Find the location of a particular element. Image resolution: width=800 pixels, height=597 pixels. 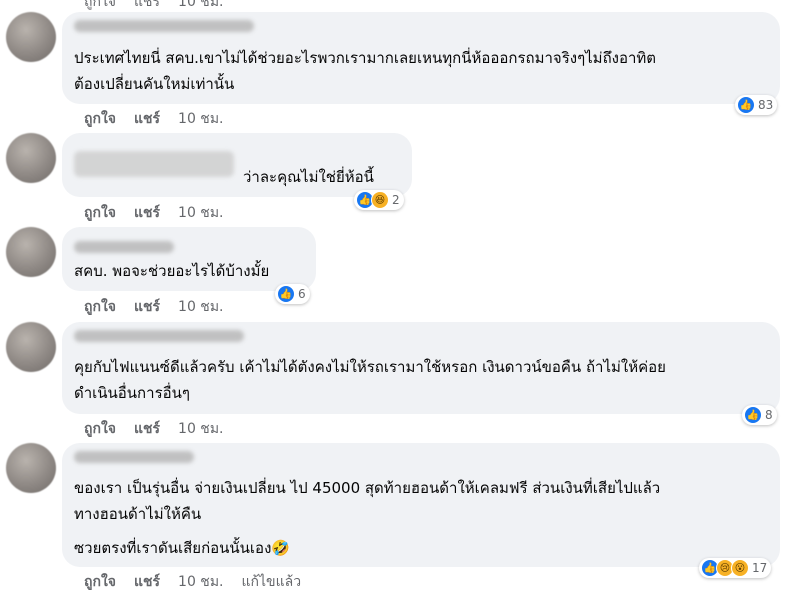

reaction-summary: 👍 6 is located at coordinates (292, 294).